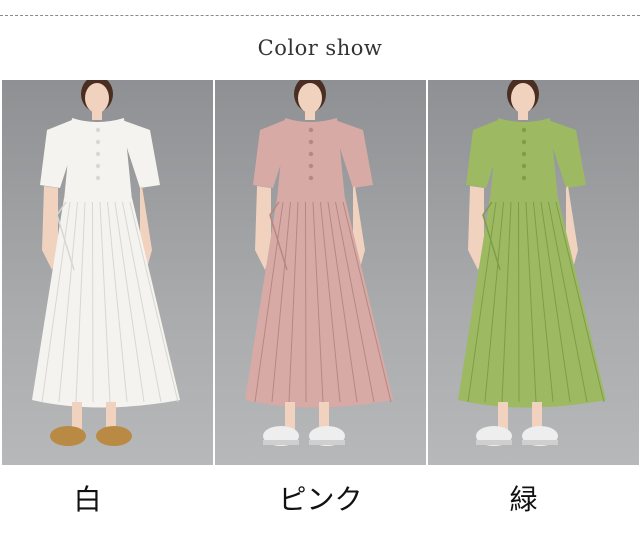 Image resolution: width=640 pixels, height=554 pixels. Describe the element at coordinates (68, 436) in the screenshot. I see `left-shoe` at that location.